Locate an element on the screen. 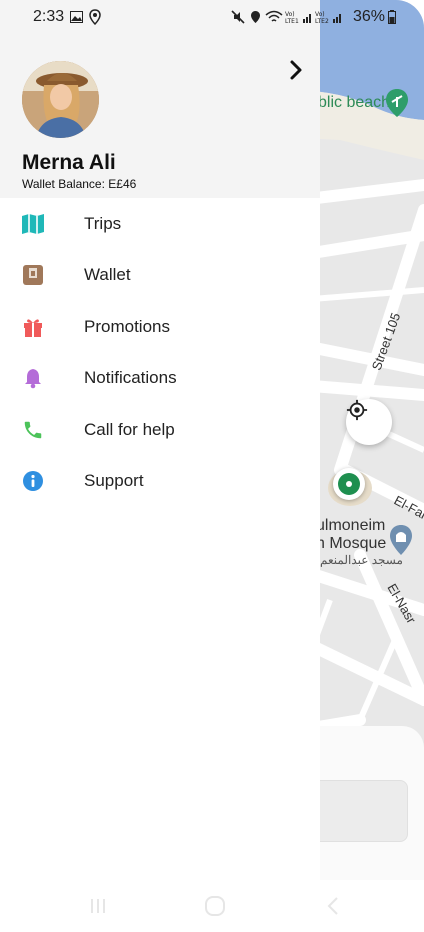  beach-marker-icon is located at coordinates (397, 103).